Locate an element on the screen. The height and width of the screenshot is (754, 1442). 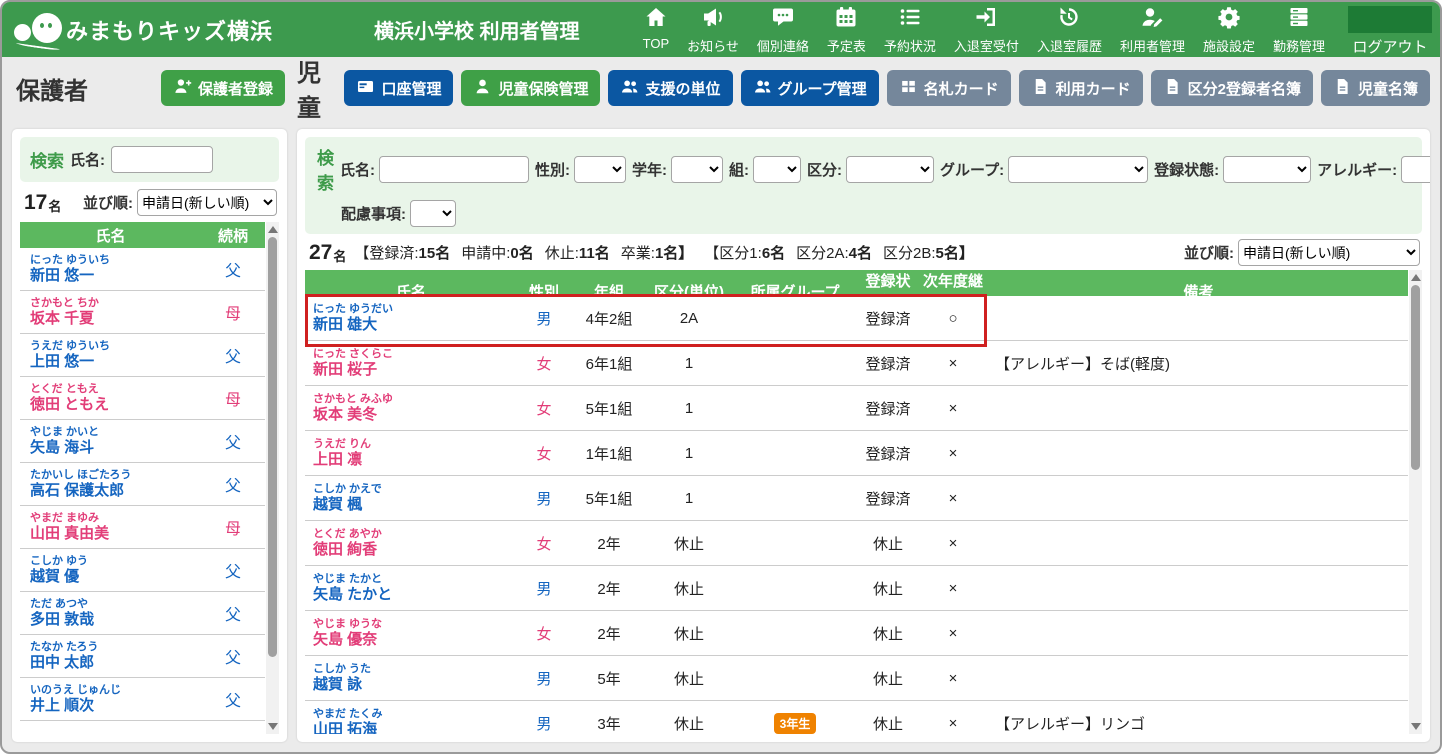
guardian-row: ただ あつや 多田 敦哉 父 is located at coordinates (142, 613).